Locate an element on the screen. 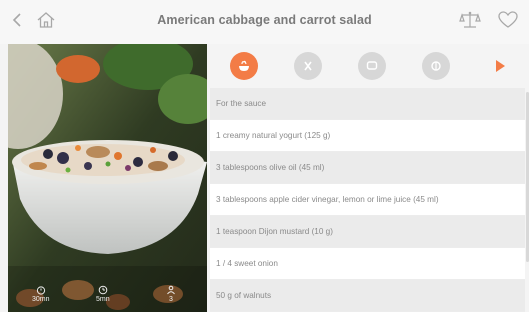 The height and width of the screenshot is (312, 529). section-header: For the sauce is located at coordinates (367, 104).